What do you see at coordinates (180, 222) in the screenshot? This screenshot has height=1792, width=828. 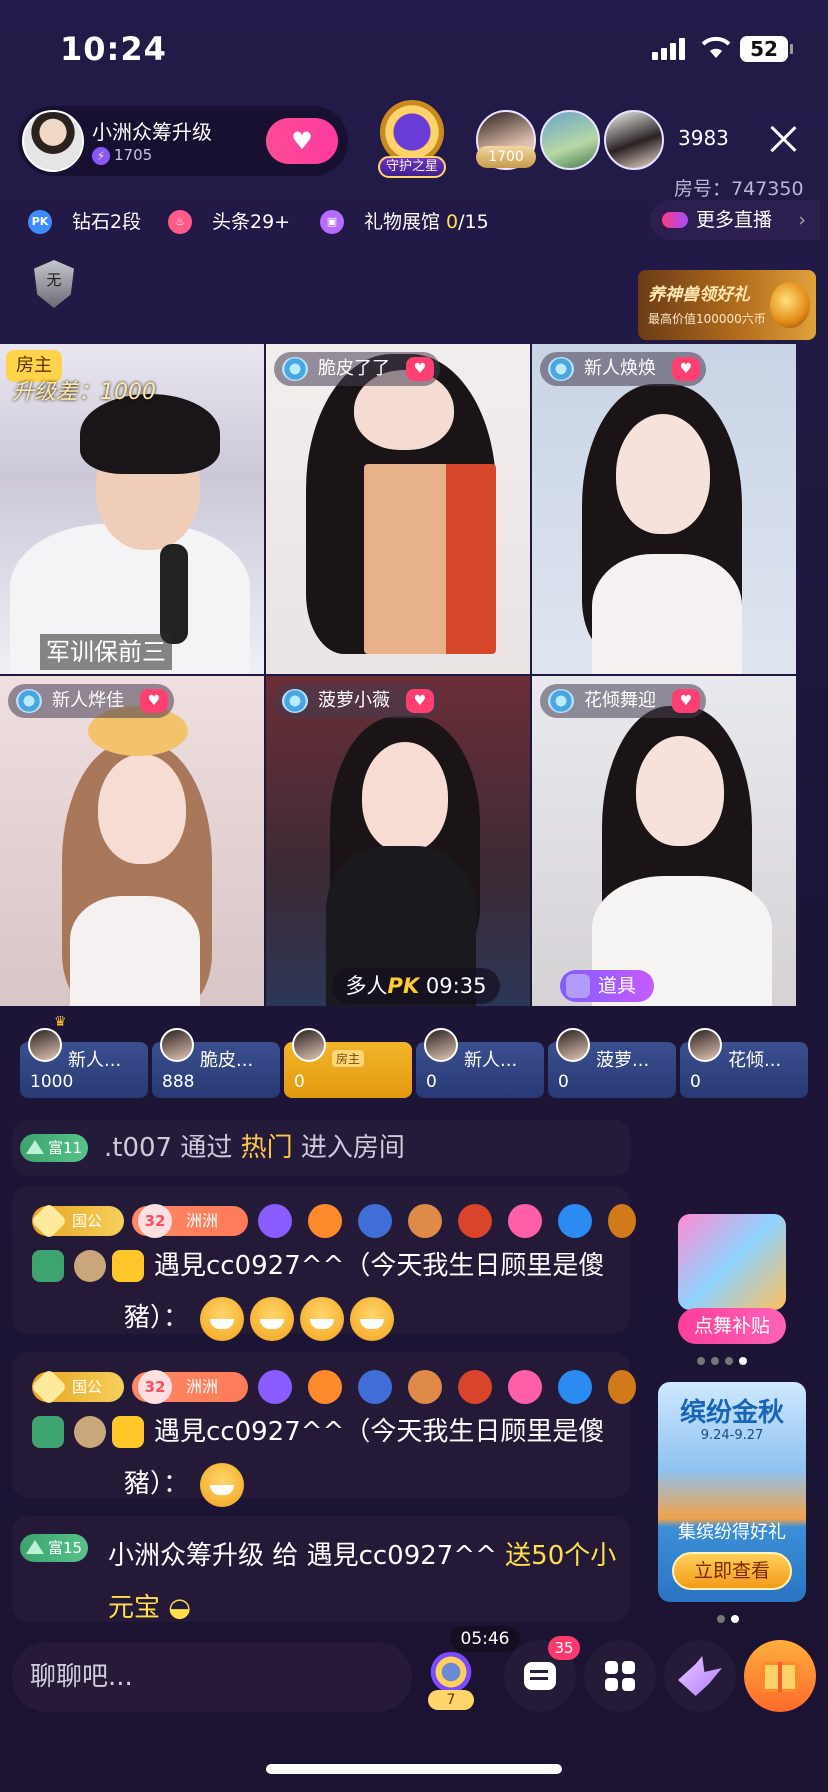 I see `flame-icon: ♨` at bounding box center [180, 222].